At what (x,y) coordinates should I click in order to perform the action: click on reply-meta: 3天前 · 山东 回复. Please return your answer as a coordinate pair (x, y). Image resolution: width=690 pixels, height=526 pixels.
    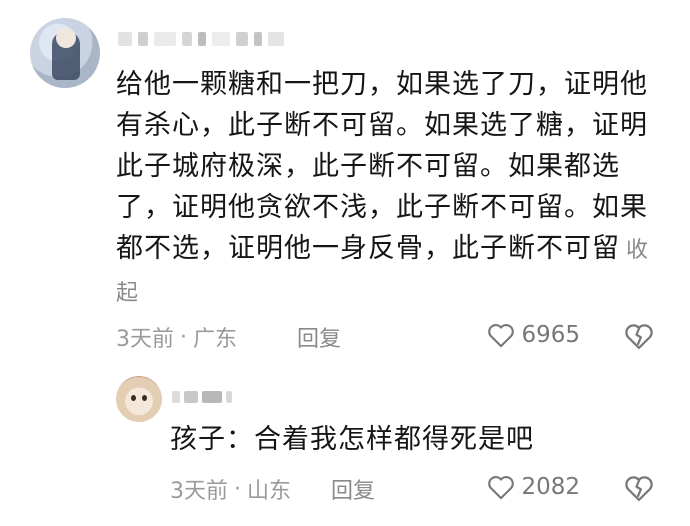
    Looking at the image, I should click on (272, 489).